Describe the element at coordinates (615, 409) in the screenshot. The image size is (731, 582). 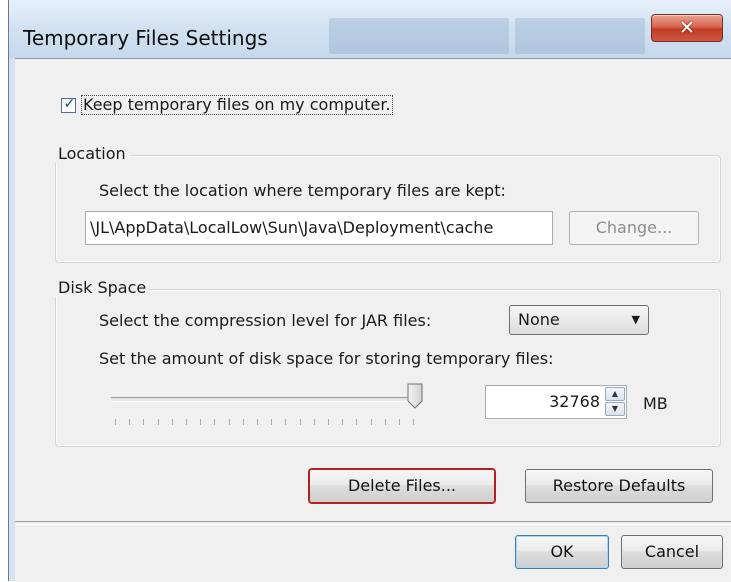
I see `spin-down-arrow-icon: ▼` at that location.